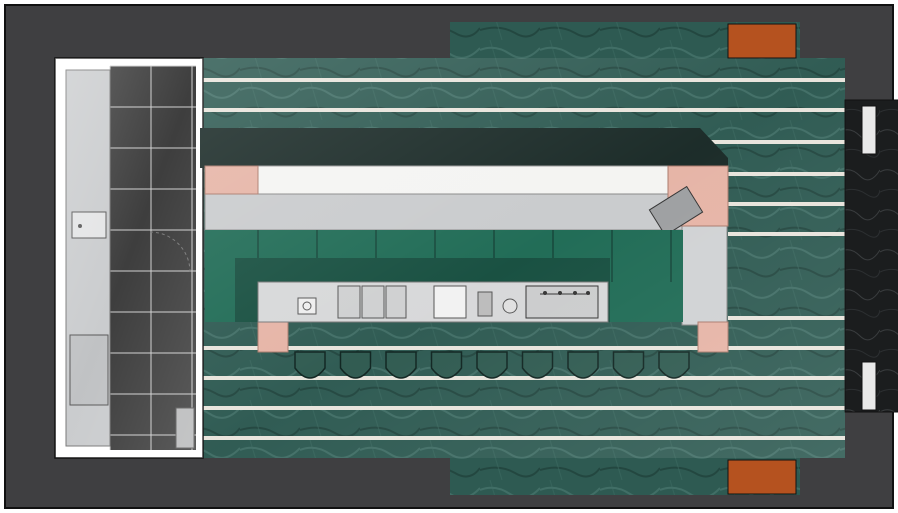 The height and width of the screenshot is (513, 898). Describe the element at coordinates (129, 258) in the screenshot. I see `kitchen` at that location.